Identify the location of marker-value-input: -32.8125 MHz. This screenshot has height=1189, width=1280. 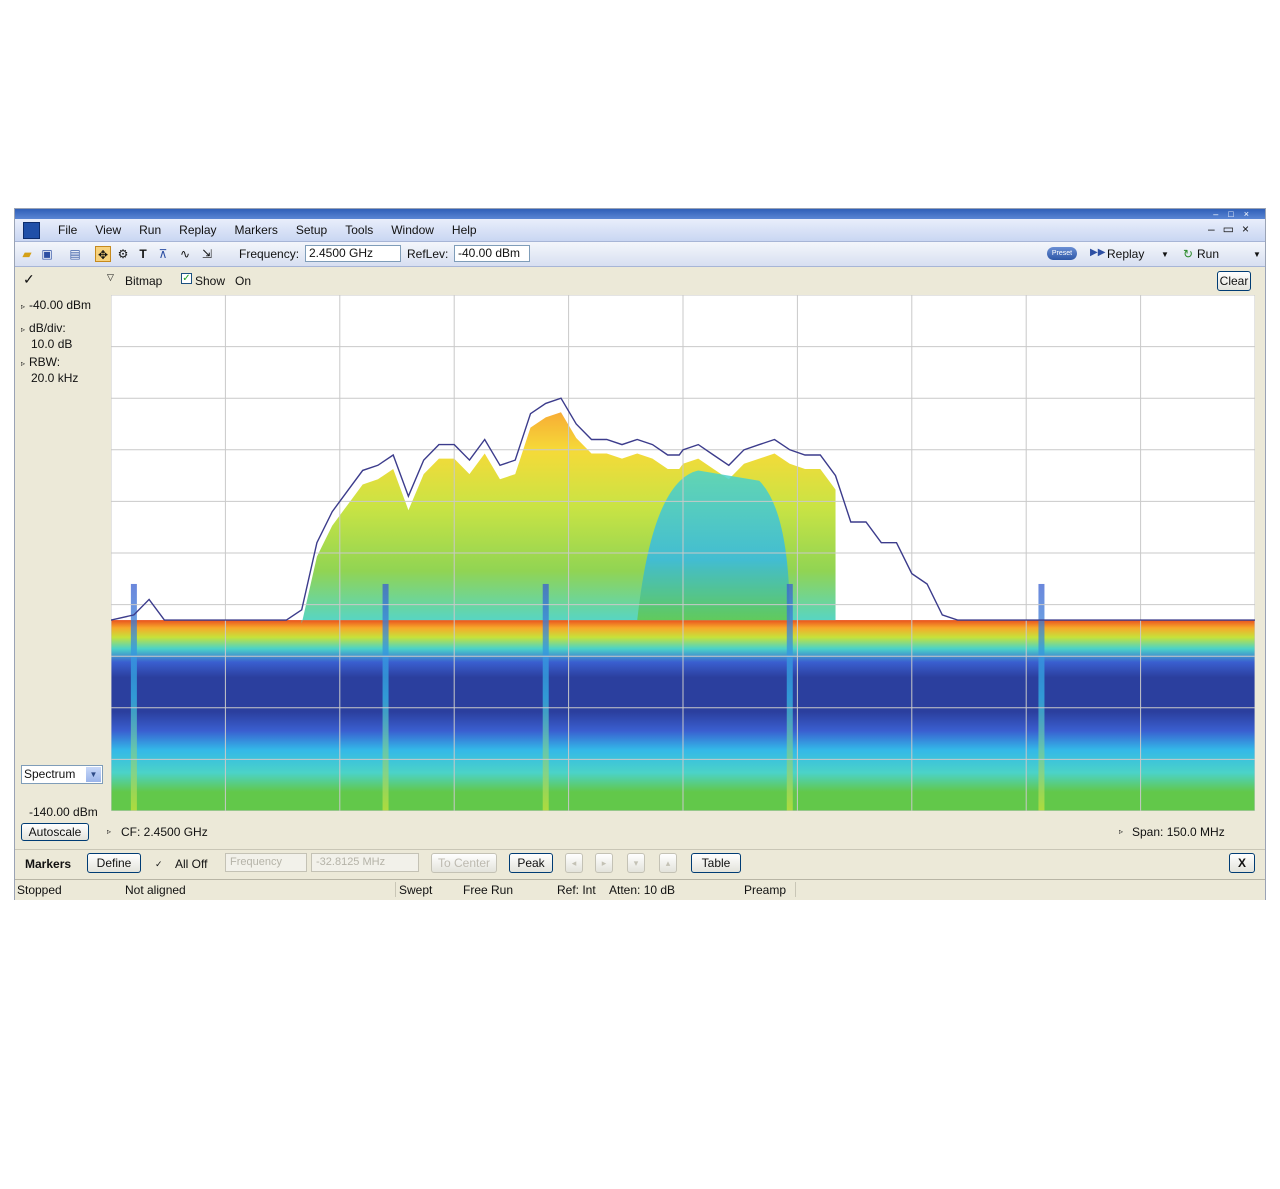
(365, 862).